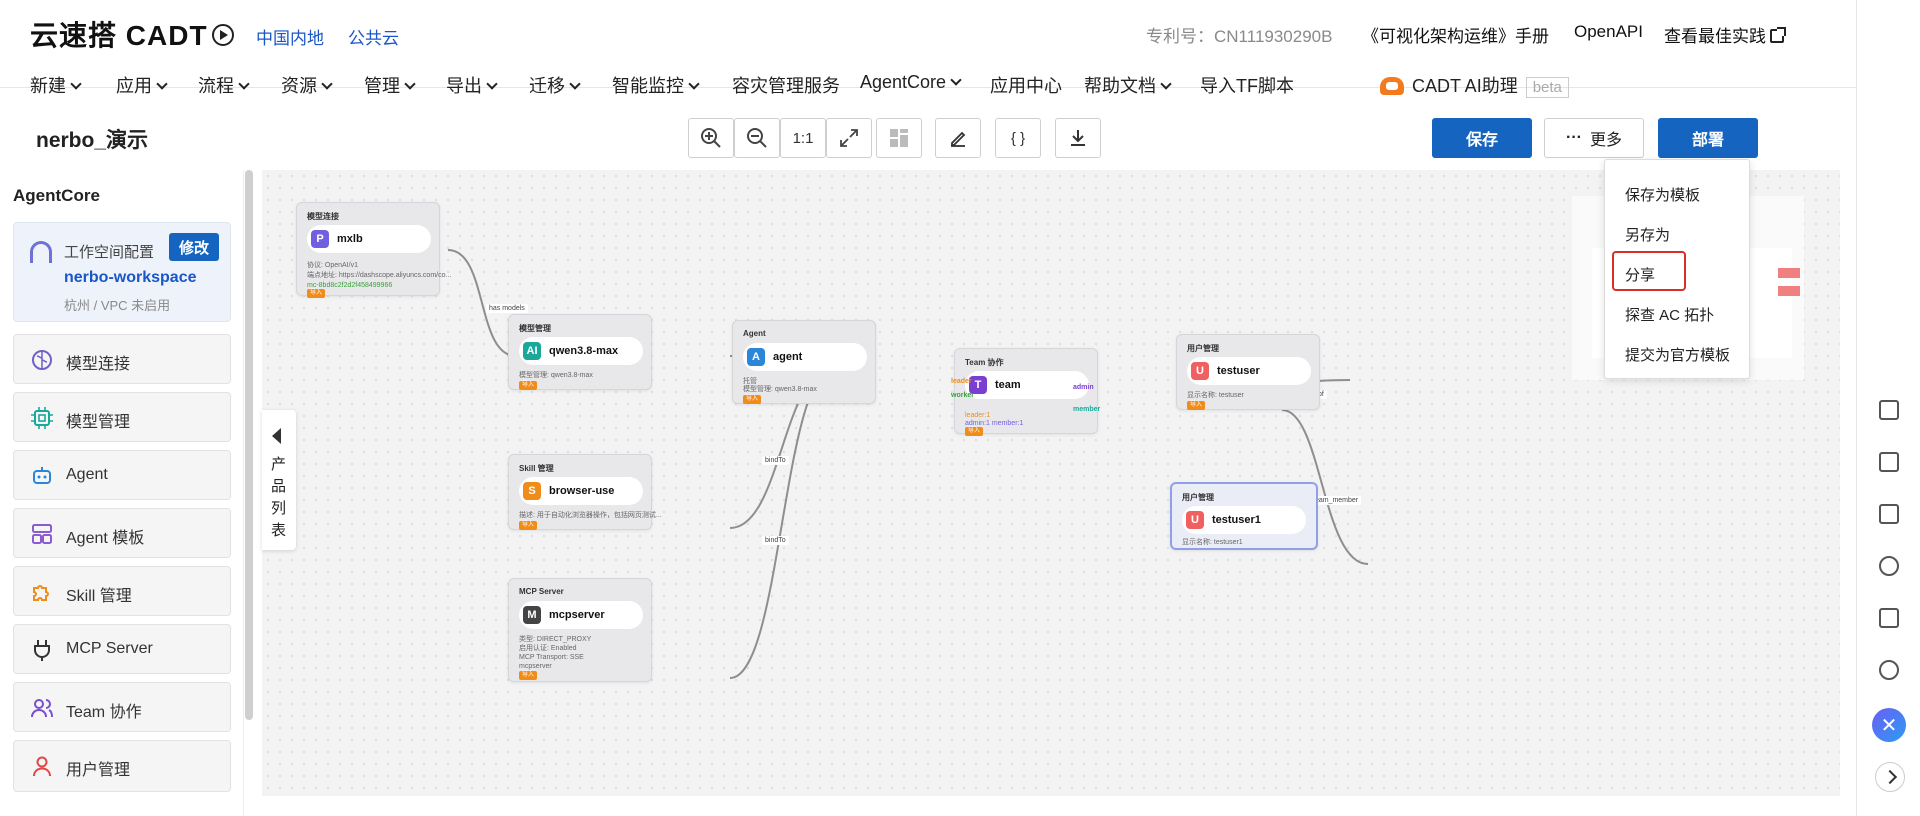 The height and width of the screenshot is (816, 1920). Describe the element at coordinates (1647, 234) in the screenshot. I see `menu-item-save-as: 另存为` at that location.